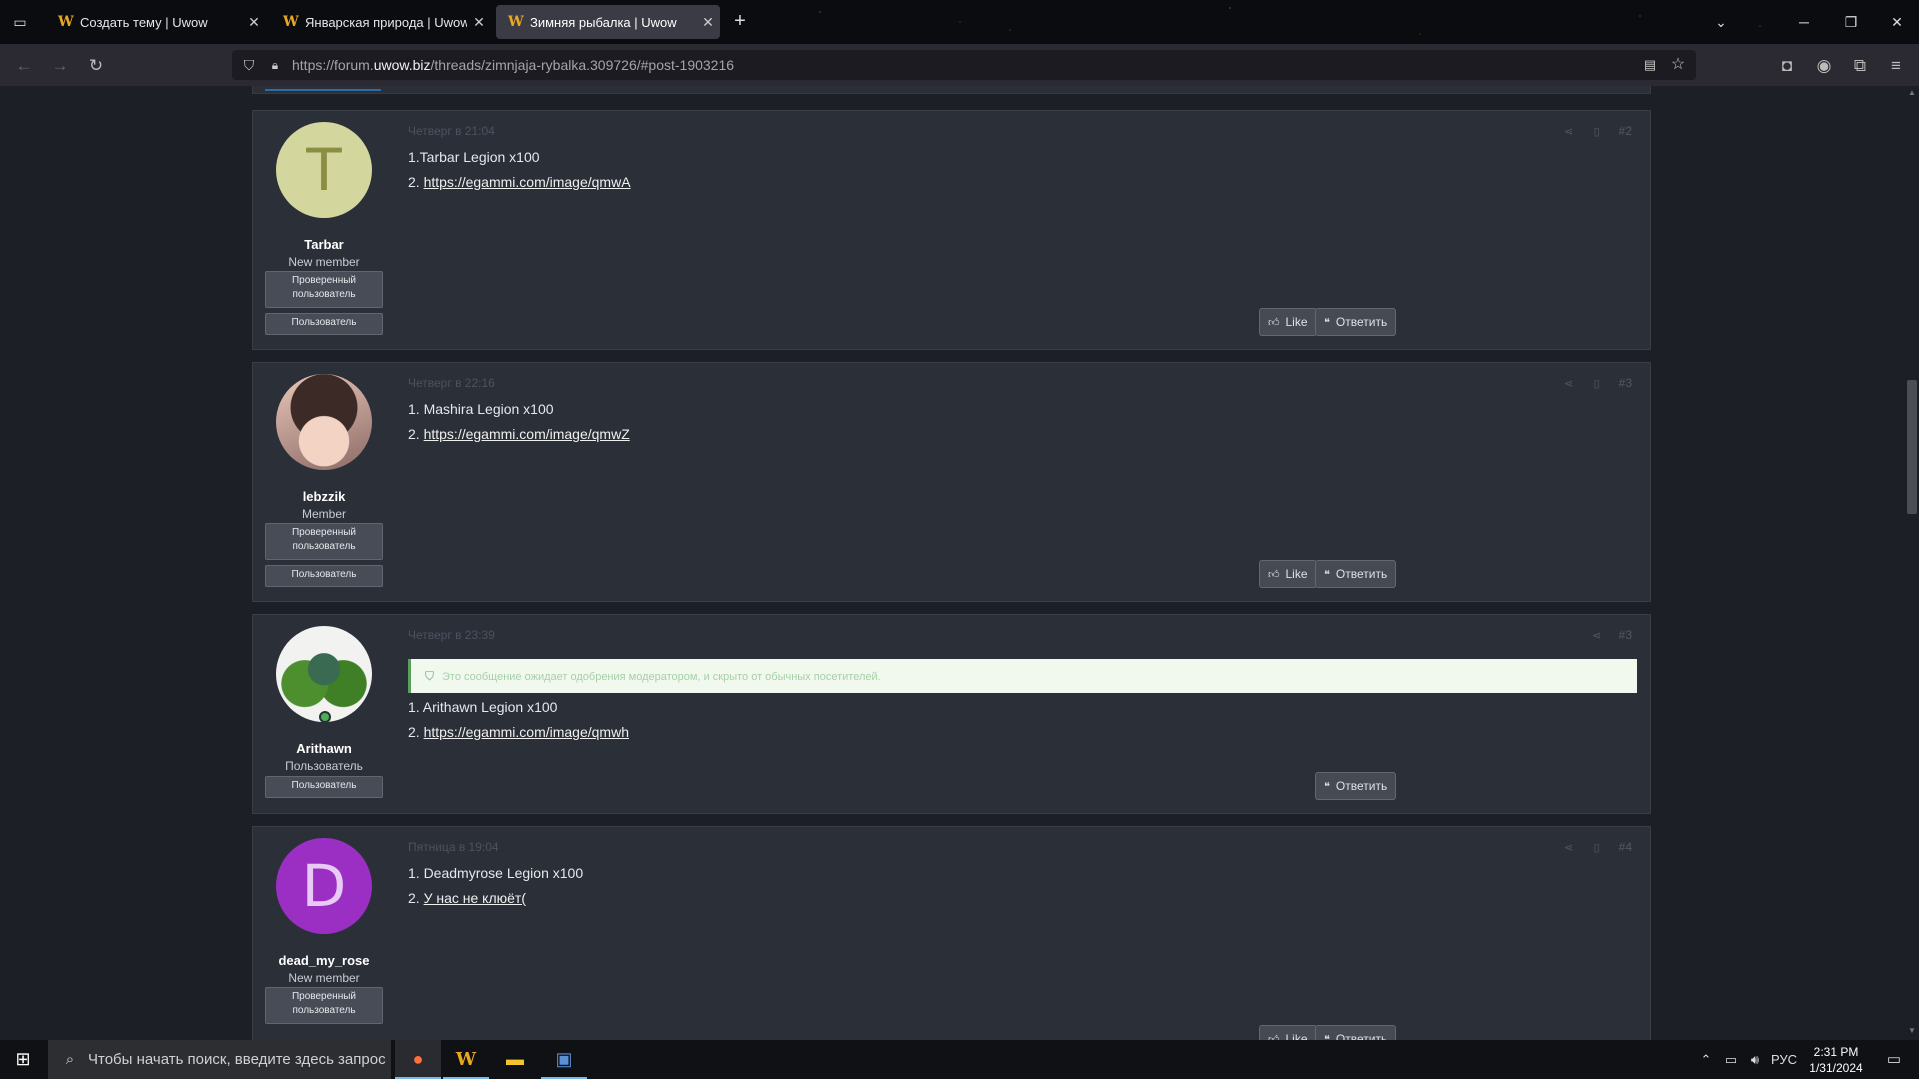 This screenshot has height=1079, width=1919. What do you see at coordinates (430, 676) in the screenshot?
I see `shield-icon: ⛉` at bounding box center [430, 676].